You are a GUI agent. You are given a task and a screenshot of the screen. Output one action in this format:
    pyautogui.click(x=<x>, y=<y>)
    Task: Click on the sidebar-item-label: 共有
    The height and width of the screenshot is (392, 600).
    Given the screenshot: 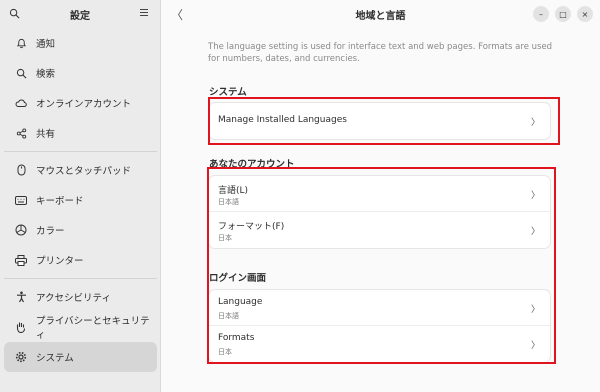 What is the action you would take?
    pyautogui.click(x=46, y=134)
    